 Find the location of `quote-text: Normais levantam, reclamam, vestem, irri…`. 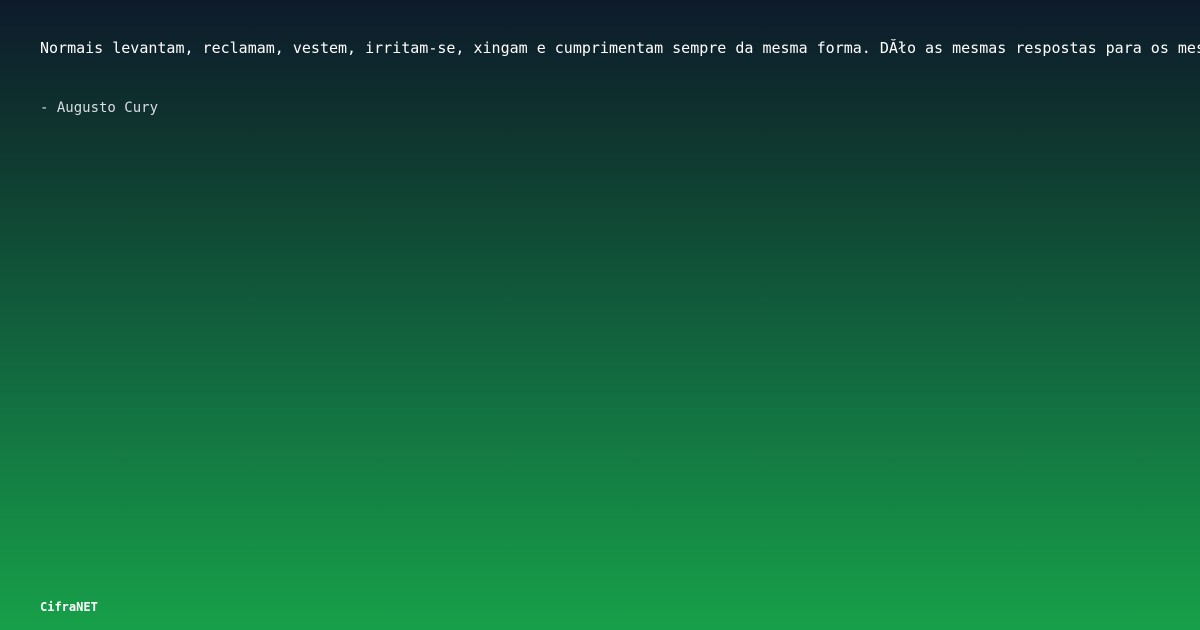

quote-text: Normais levantam, reclamam, vestem, irri… is located at coordinates (620, 48).